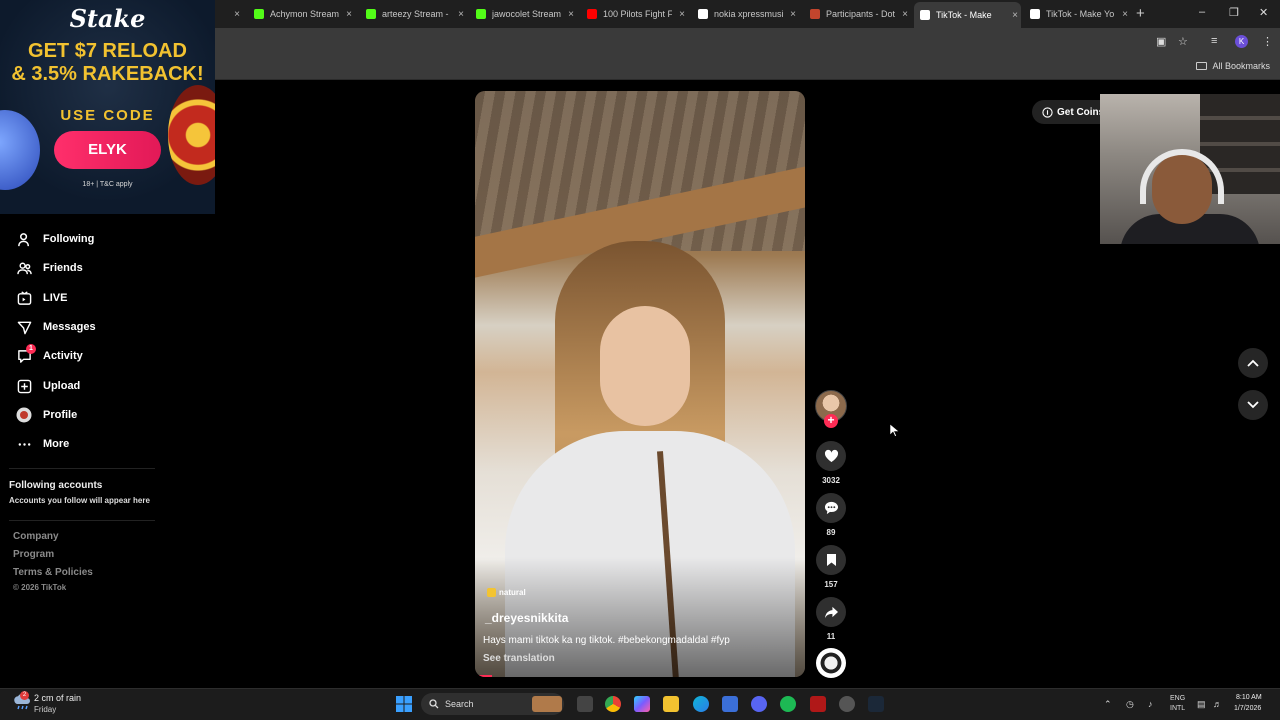  Describe the element at coordinates (49, 355) in the screenshot. I see `sidebar-item-activity: 1 Activity` at that location.